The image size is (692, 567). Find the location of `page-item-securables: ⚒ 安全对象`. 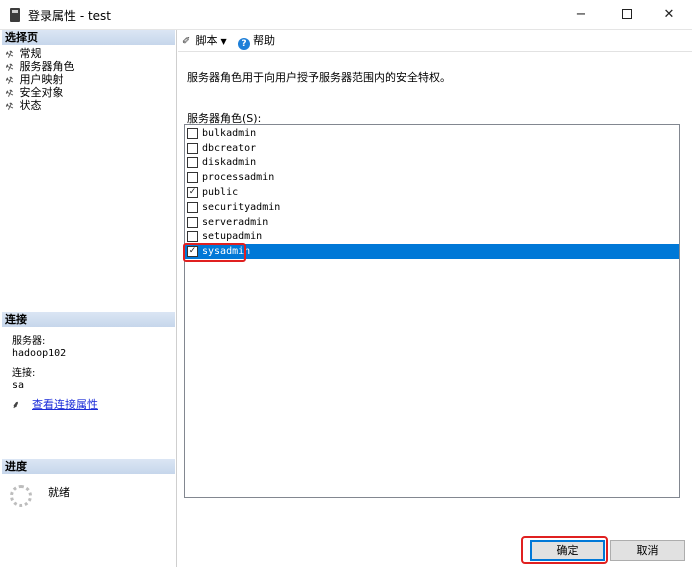

page-item-securables: ⚒ 安全对象 is located at coordinates (39, 93).